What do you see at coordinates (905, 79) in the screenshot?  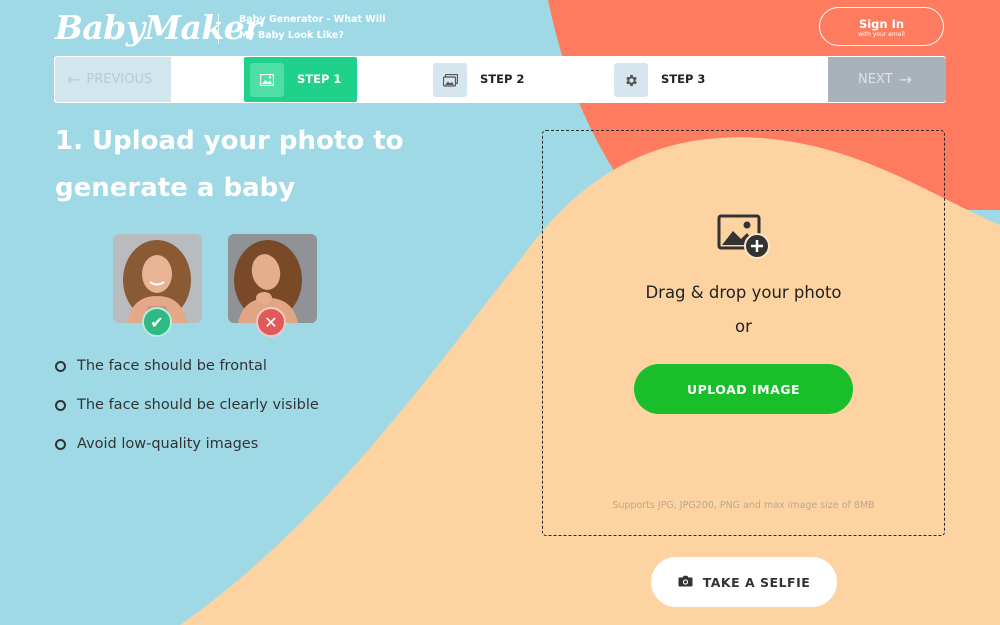 I see `arrow-right-icon: →` at bounding box center [905, 79].